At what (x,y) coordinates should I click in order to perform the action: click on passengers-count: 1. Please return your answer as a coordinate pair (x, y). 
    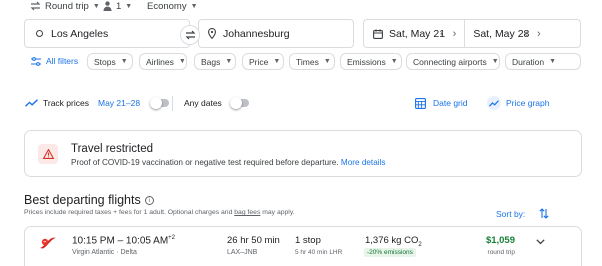
    Looking at the image, I should click on (119, 6).